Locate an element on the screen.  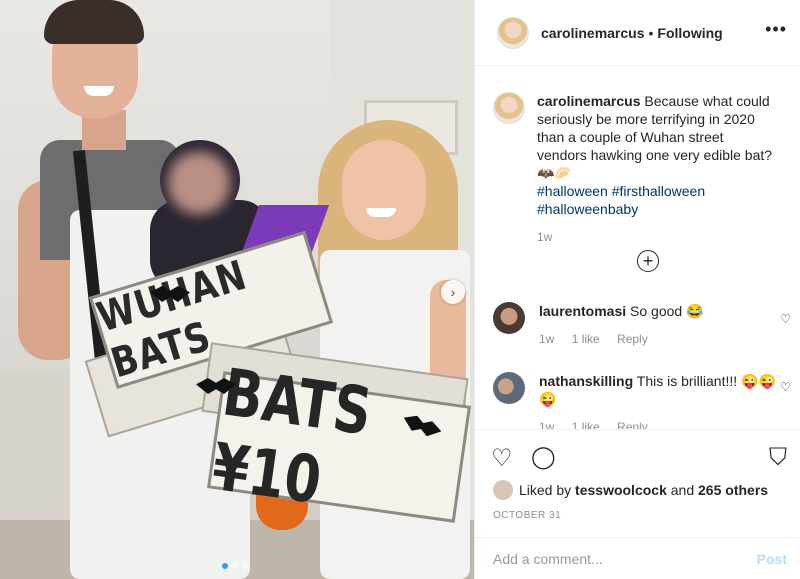
comment-body: laurentomasi So good 😂 1w 1 like Reply is located at coordinates (659, 325).